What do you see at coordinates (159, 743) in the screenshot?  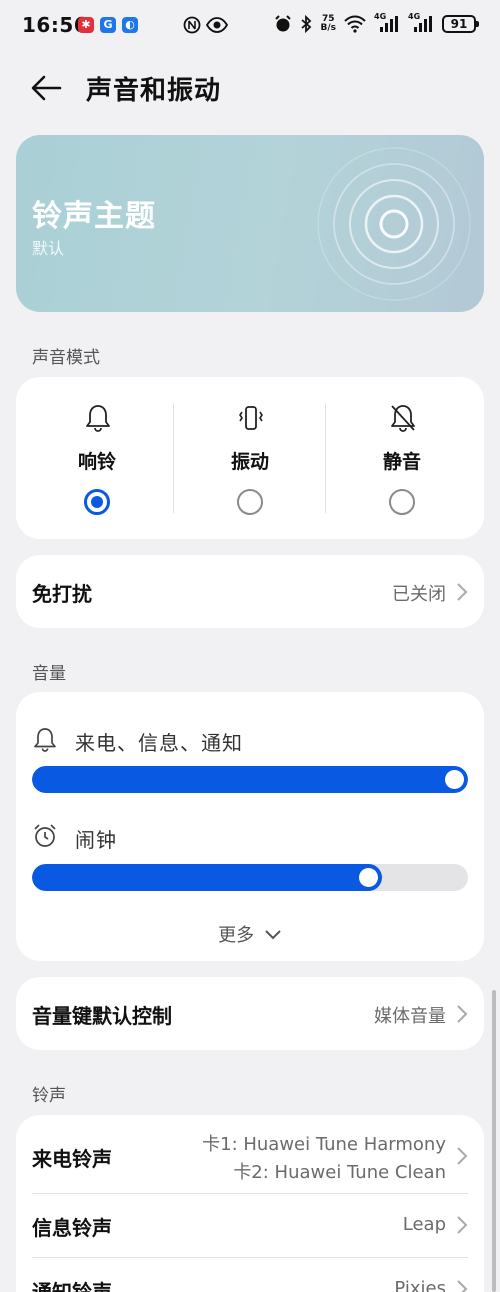 I see `volume-ringtone-label: 来电、信息、通知` at bounding box center [159, 743].